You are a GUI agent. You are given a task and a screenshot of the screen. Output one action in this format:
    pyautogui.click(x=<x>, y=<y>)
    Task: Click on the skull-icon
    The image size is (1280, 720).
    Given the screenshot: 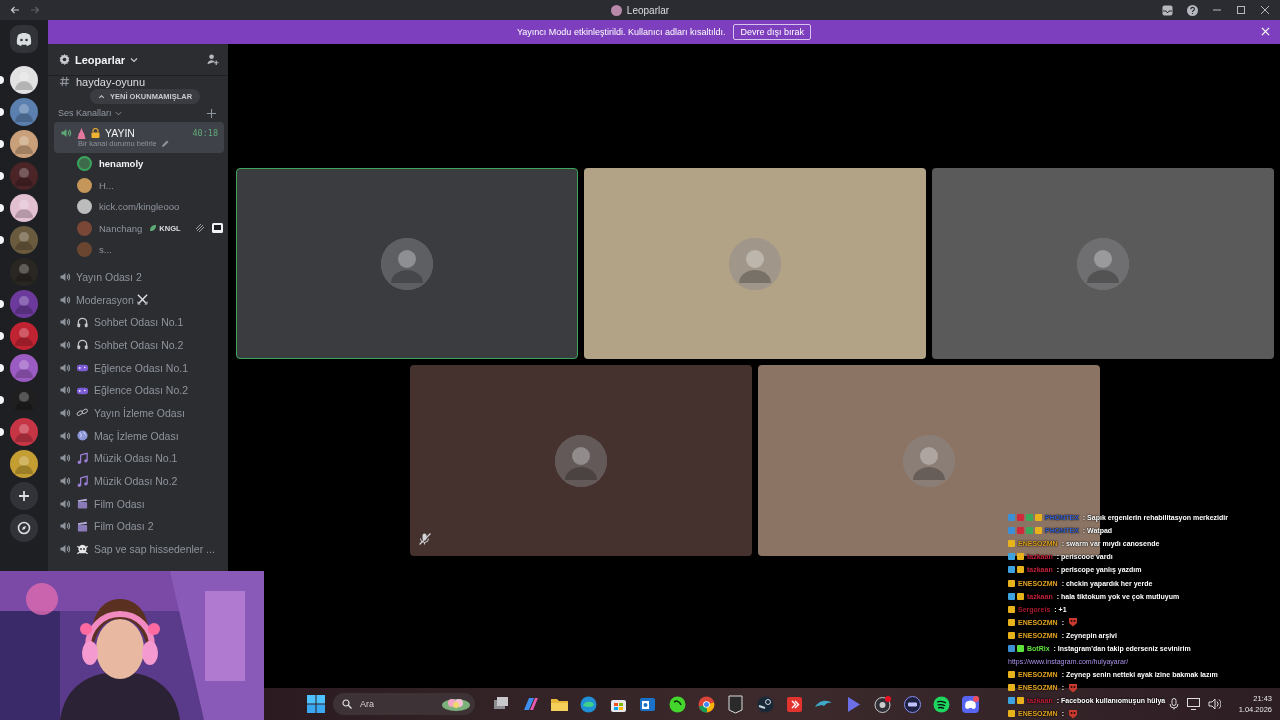 What is the action you would take?
    pyautogui.click(x=82, y=549)
    